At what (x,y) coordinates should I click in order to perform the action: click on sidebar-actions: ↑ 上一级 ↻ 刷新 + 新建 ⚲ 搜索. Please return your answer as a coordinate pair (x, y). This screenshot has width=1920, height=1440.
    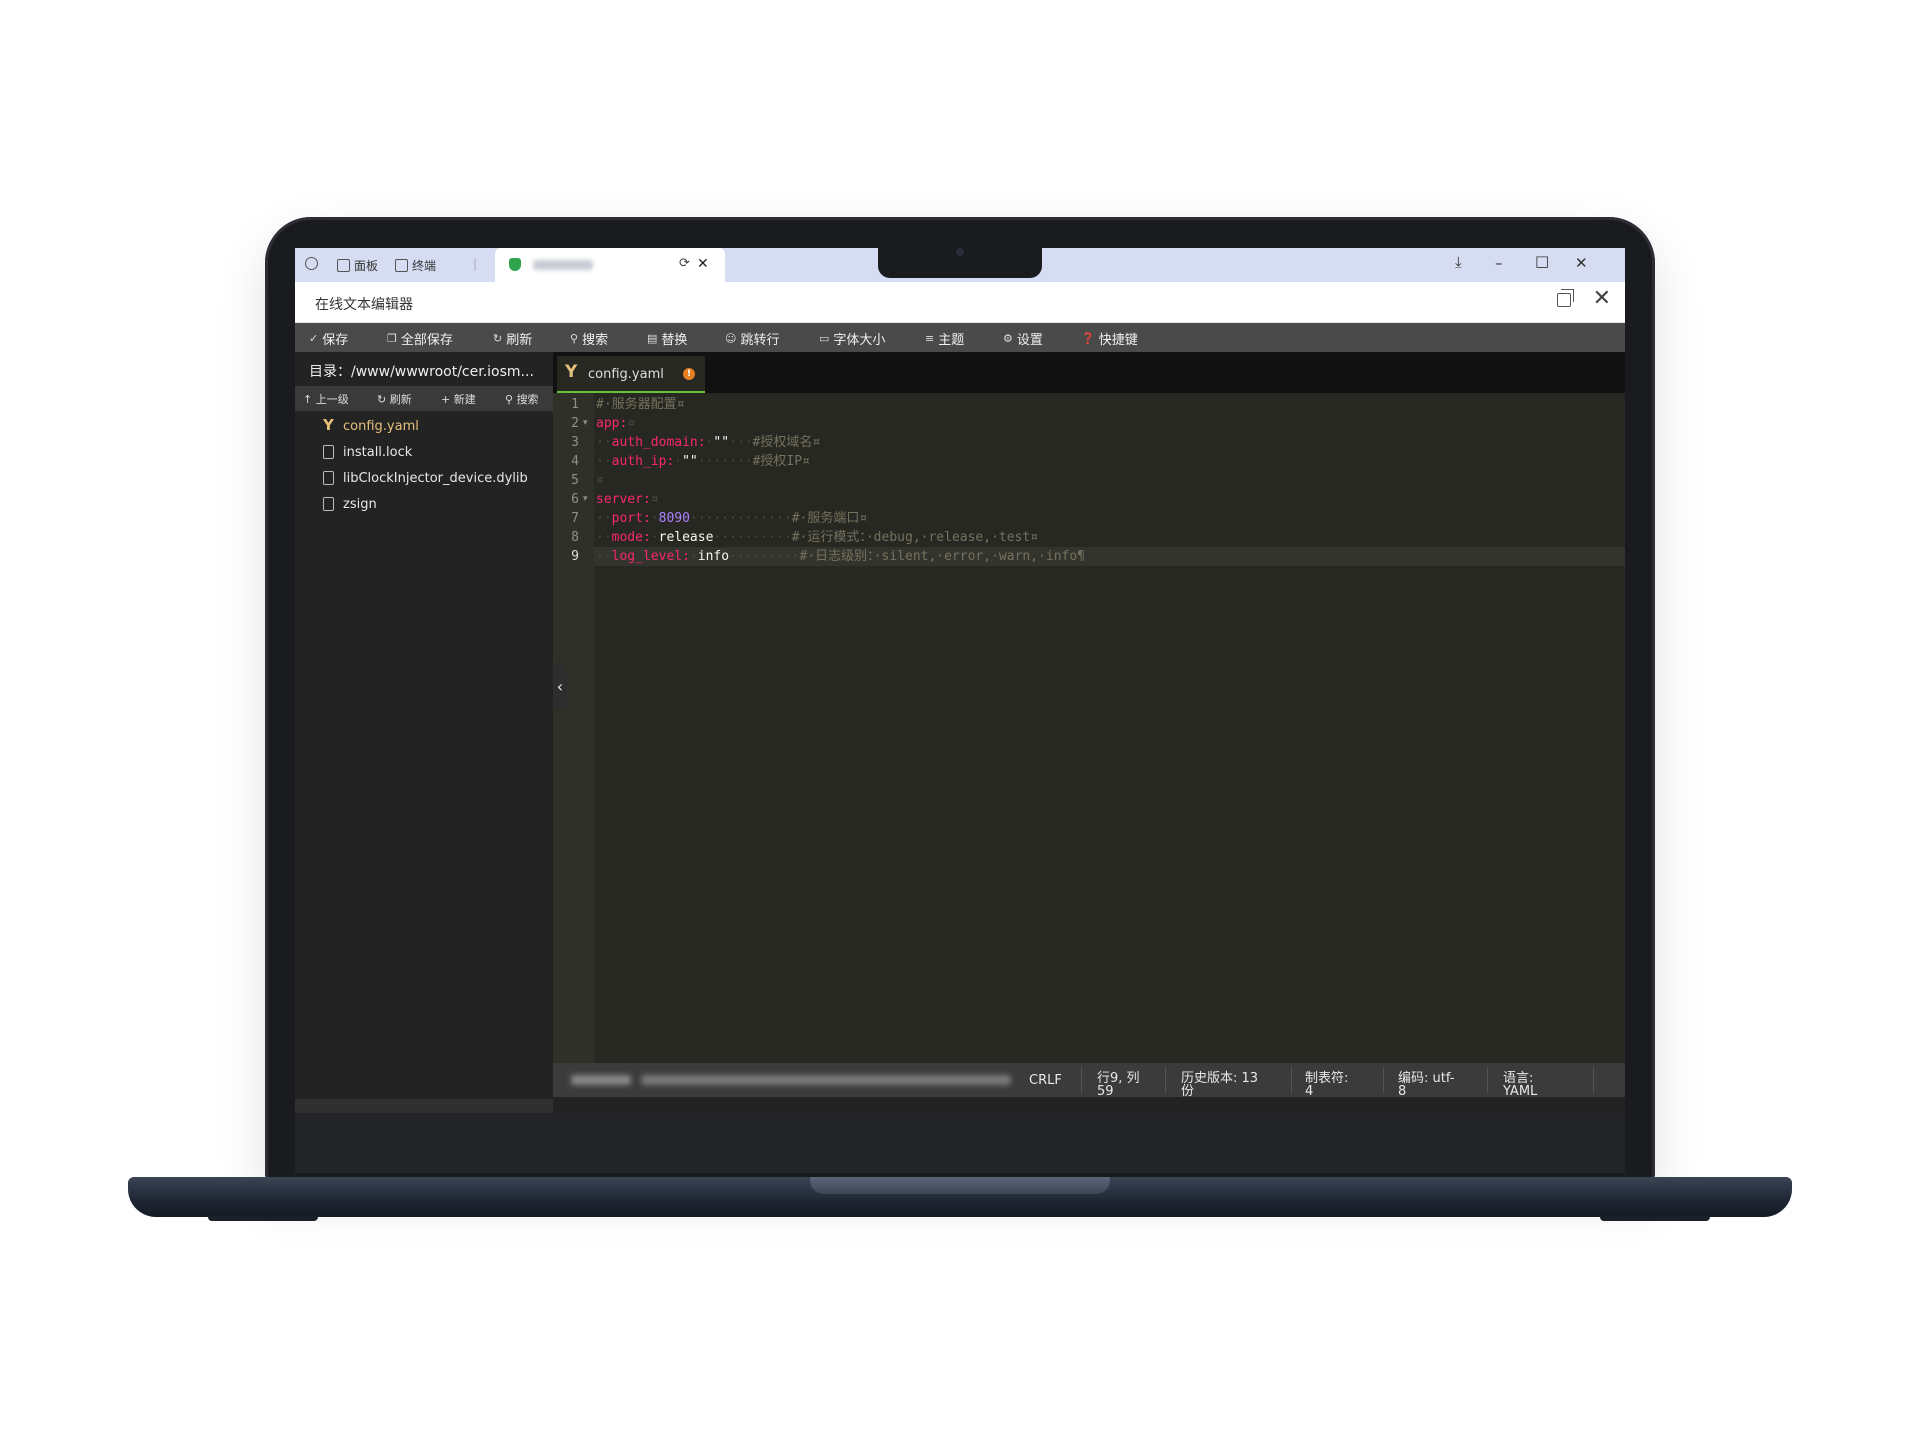
    Looking at the image, I should click on (424, 398).